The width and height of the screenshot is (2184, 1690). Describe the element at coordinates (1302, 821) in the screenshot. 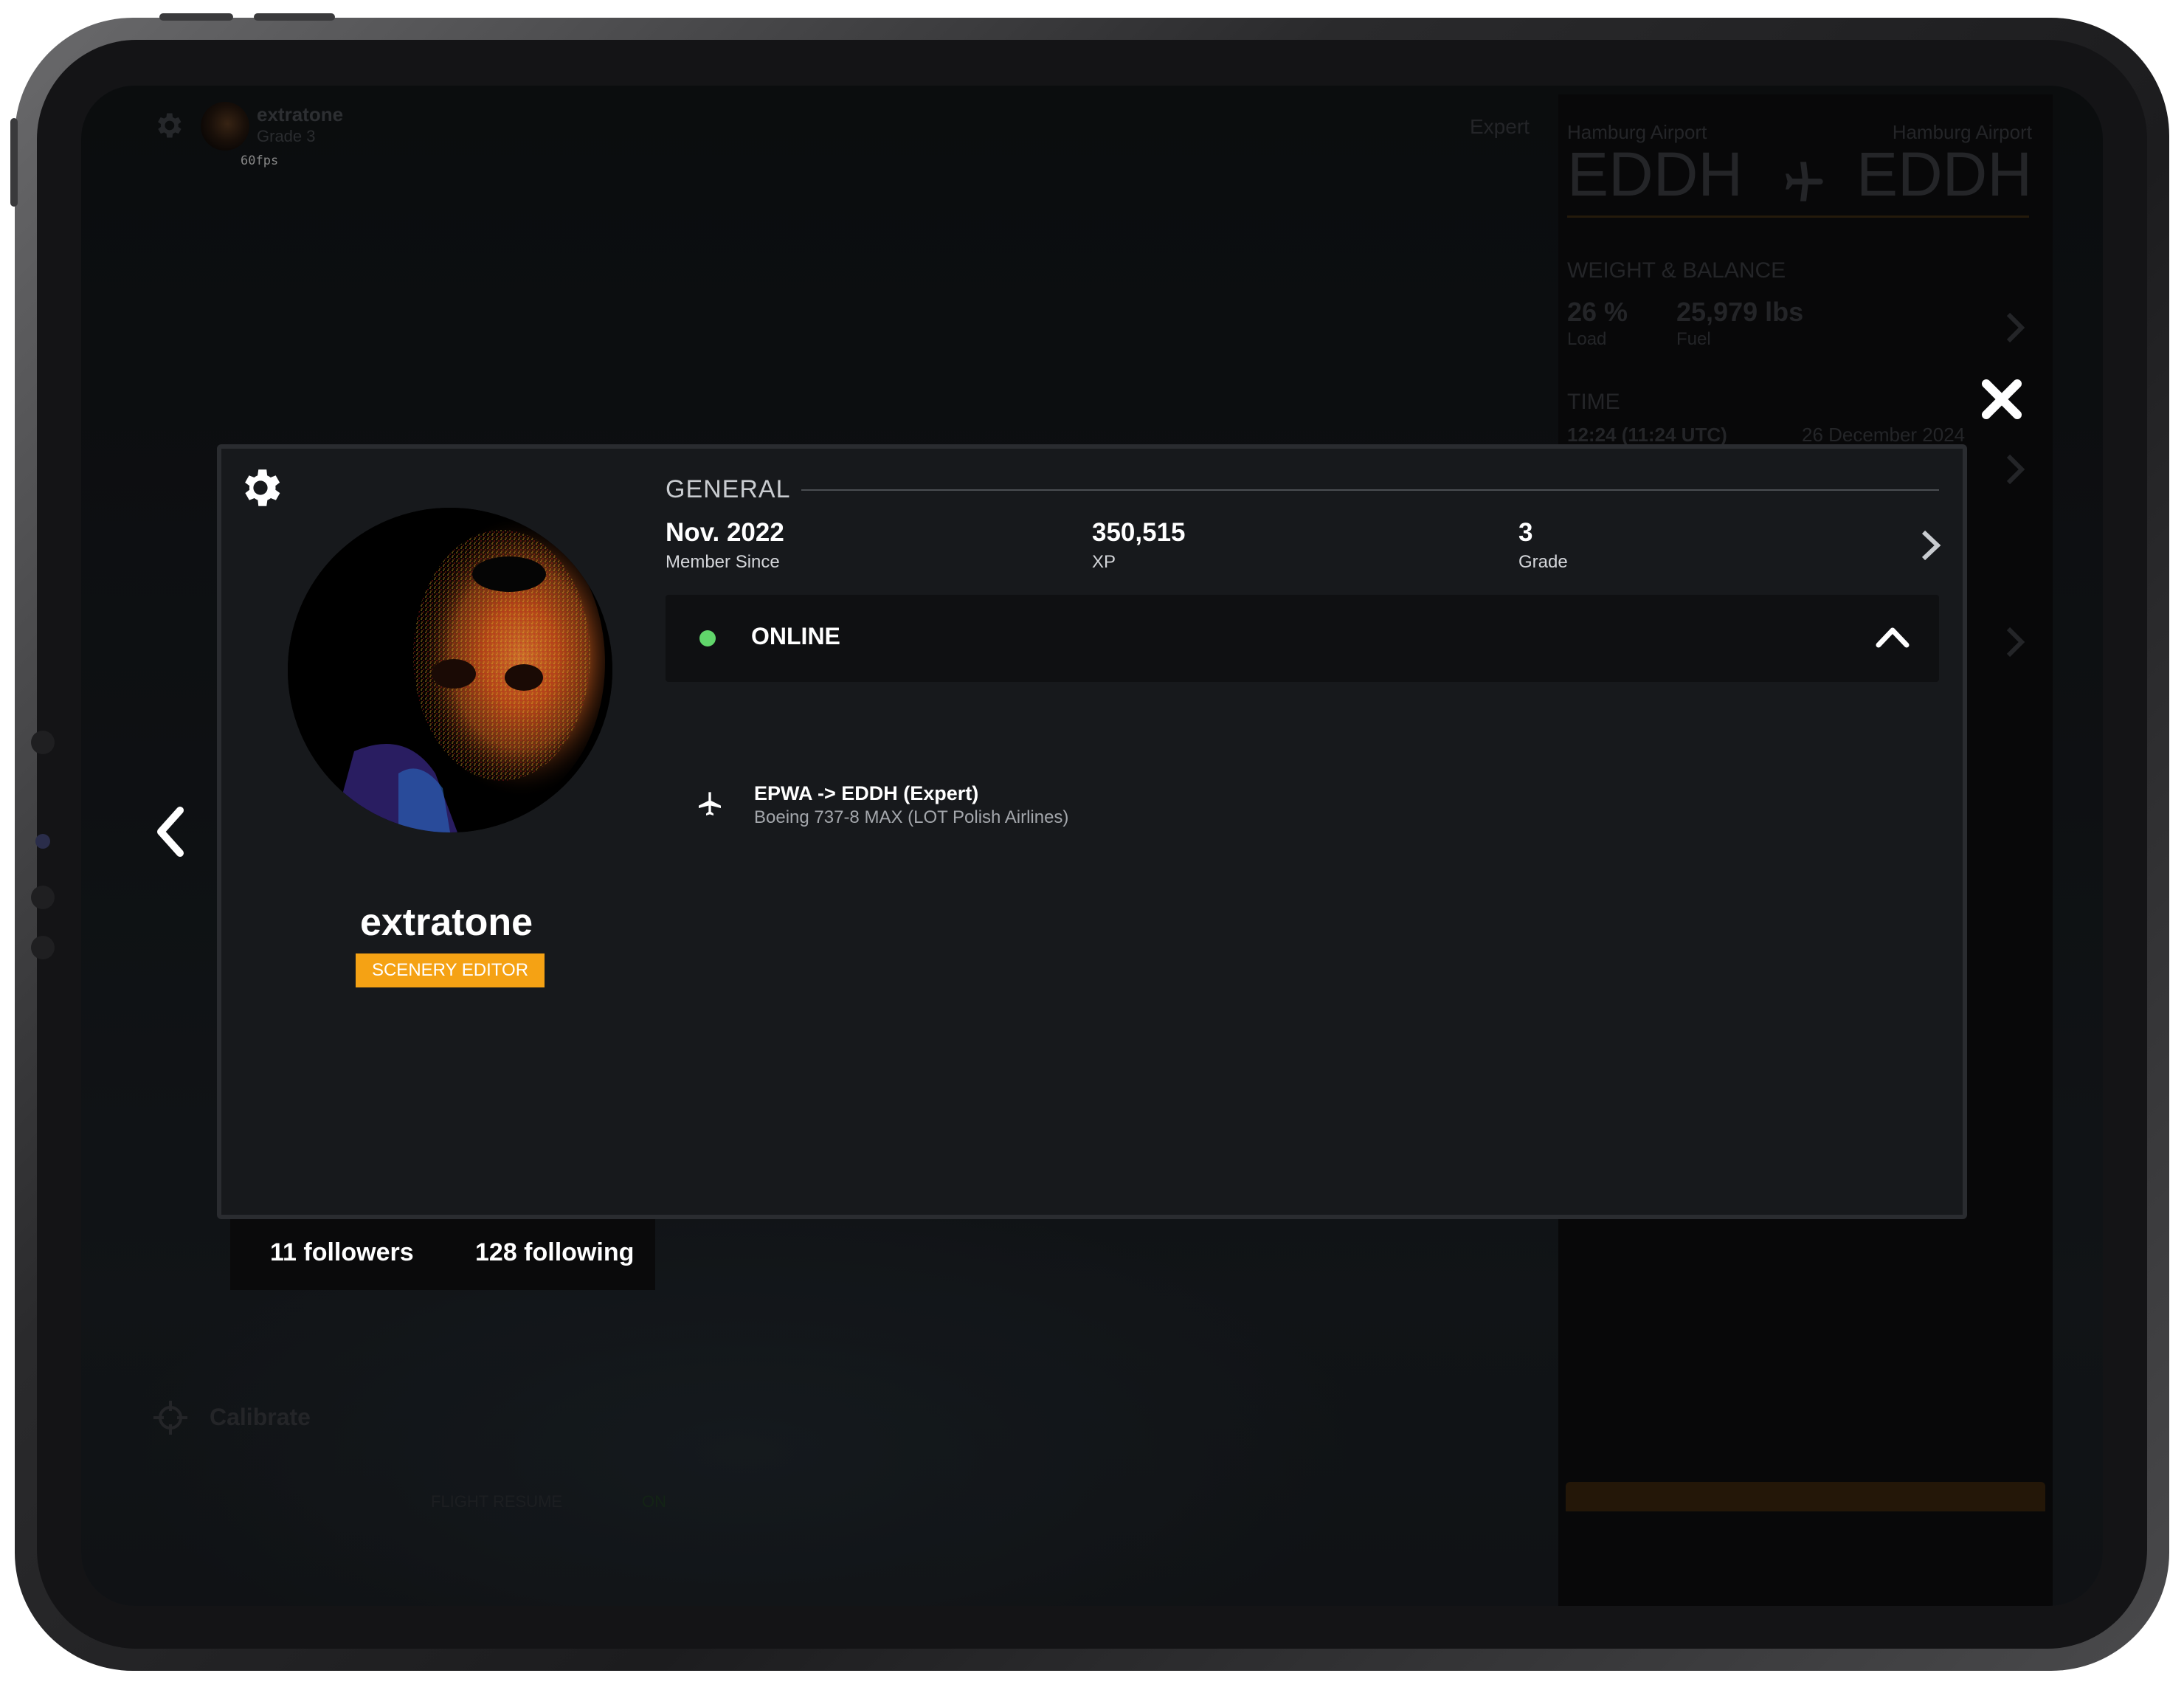

I see `flight-section-header: .` at that location.